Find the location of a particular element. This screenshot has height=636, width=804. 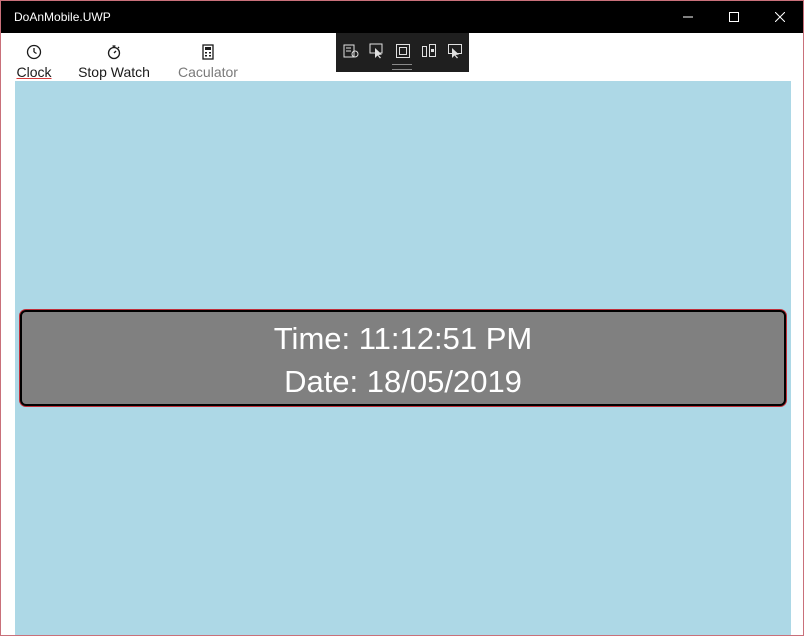

live-visual-tree-icon is located at coordinates (351, 51).